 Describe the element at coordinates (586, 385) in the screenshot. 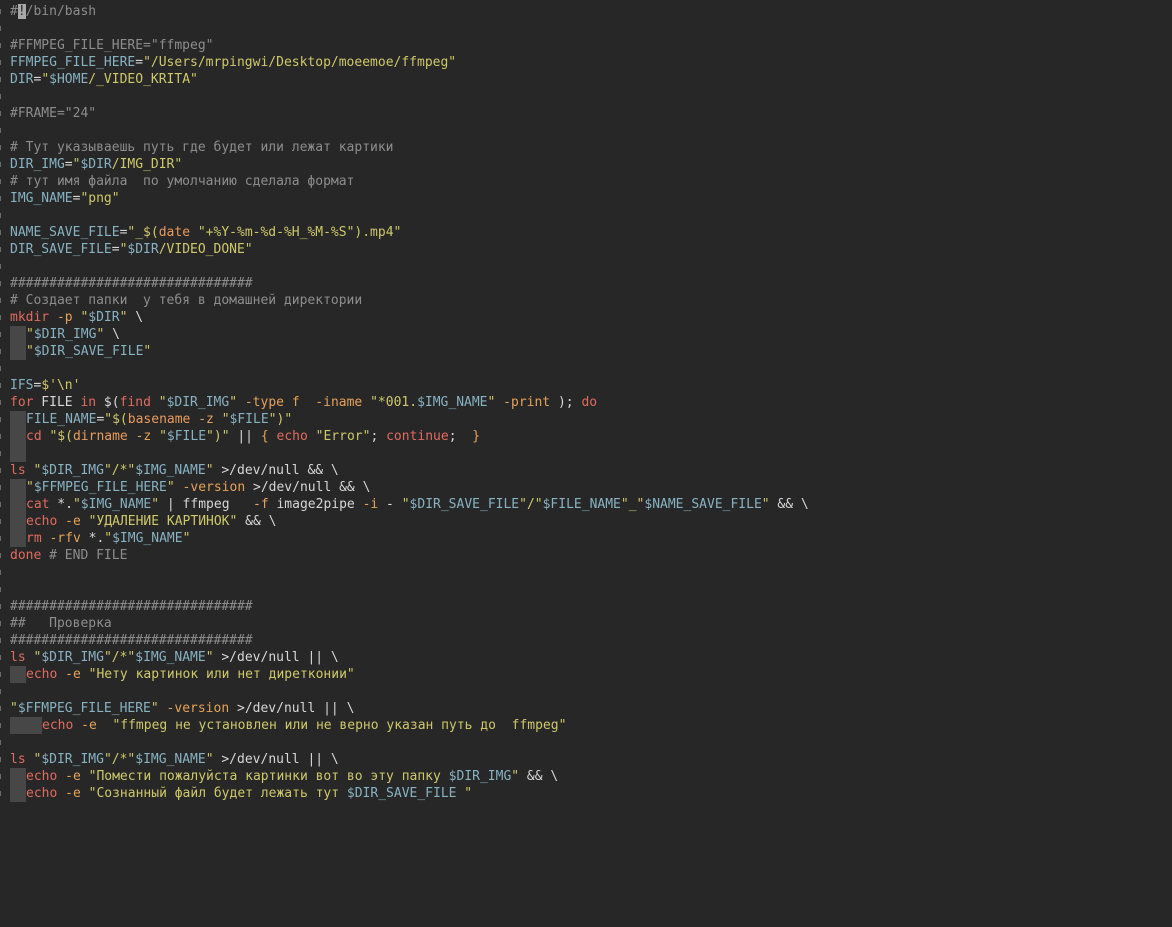

I see `code-line: IFS=$'\n'` at that location.